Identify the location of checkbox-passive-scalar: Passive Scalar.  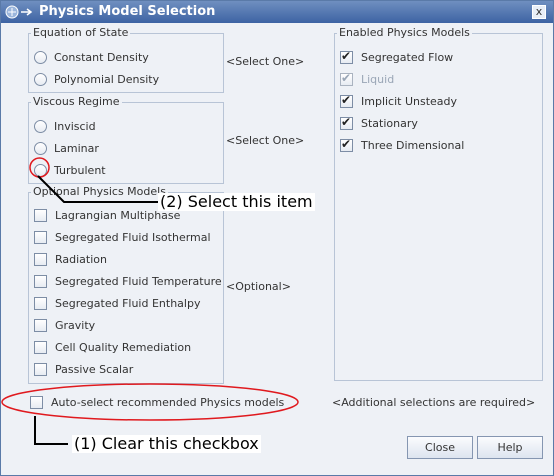
(83, 369).